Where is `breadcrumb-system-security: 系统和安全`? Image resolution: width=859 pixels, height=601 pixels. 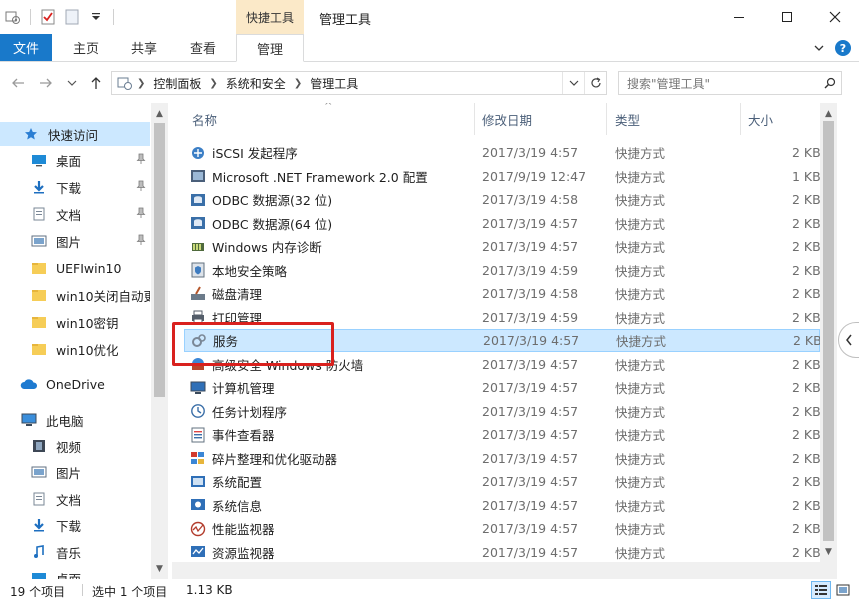
breadcrumb-system-security: 系统和安全 is located at coordinates (256, 83).